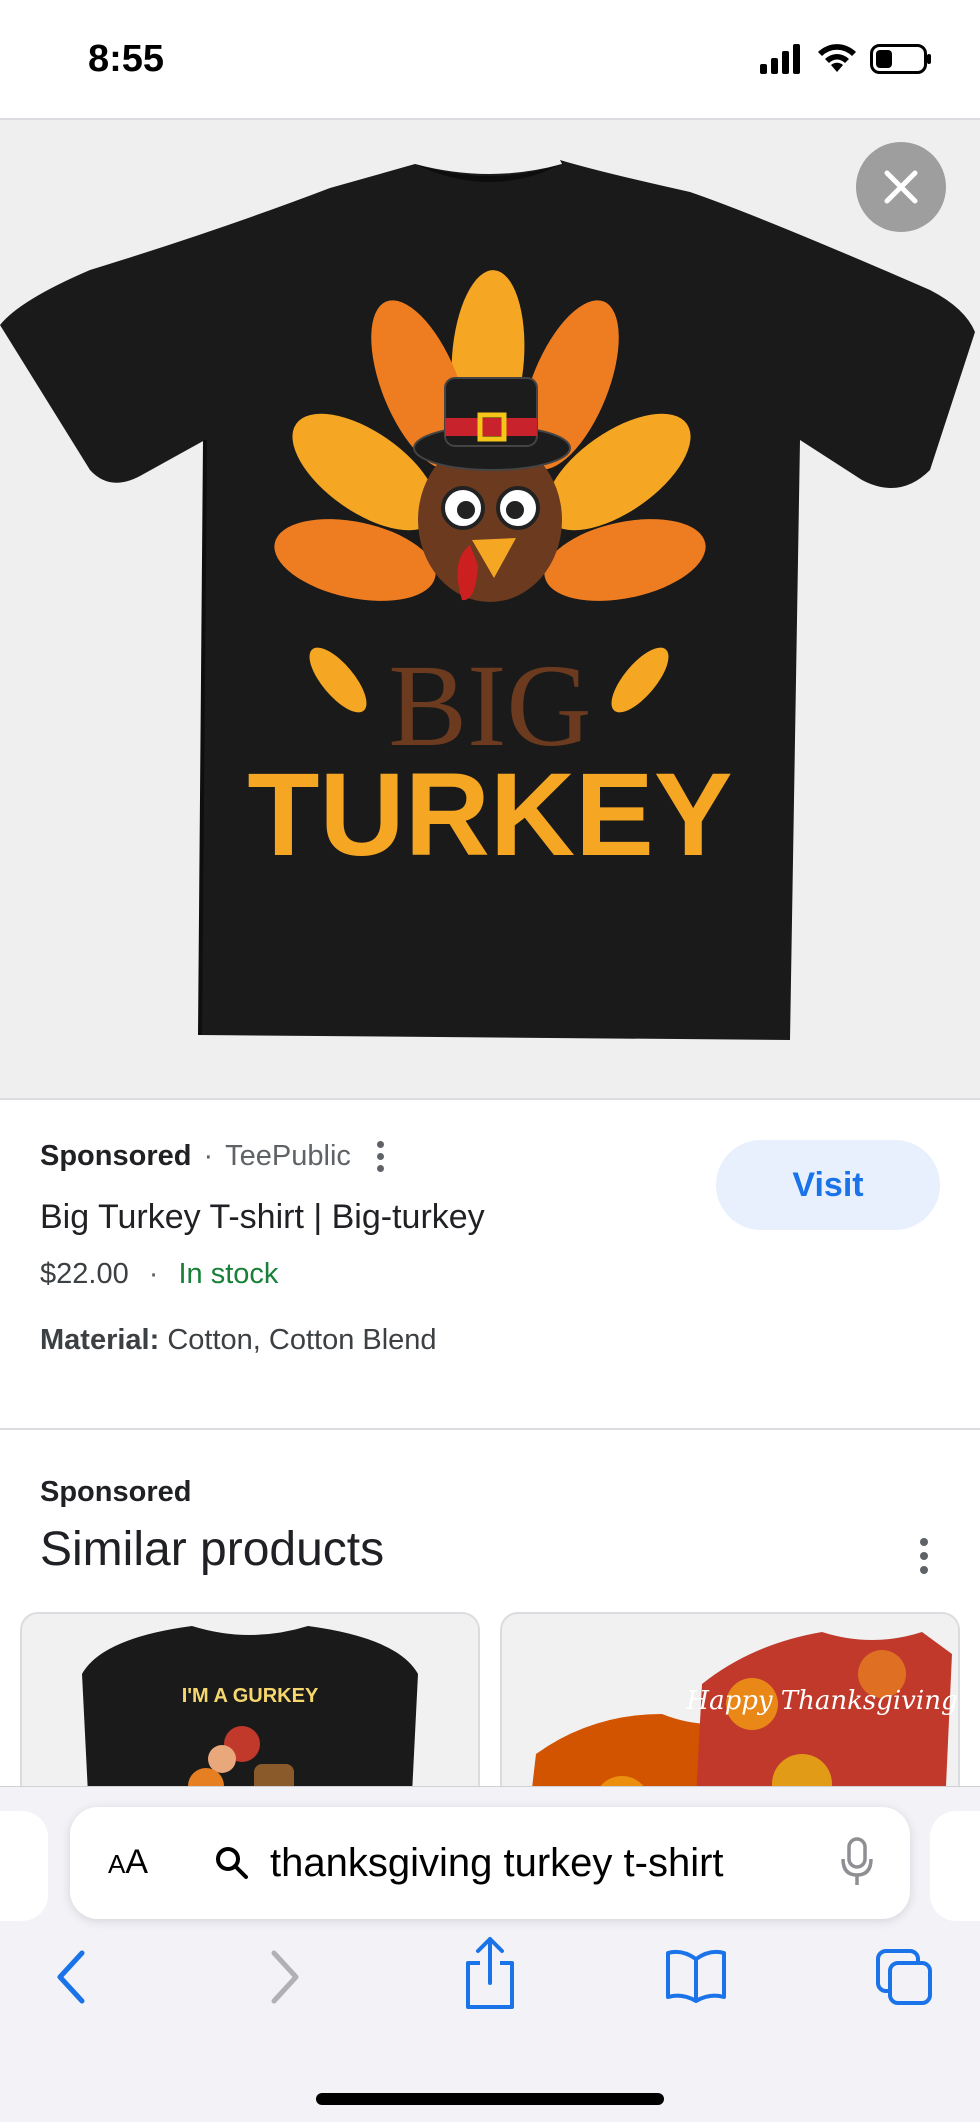 Image resolution: width=980 pixels, height=2122 pixels. I want to click on forward-icon, so click(284, 1977).